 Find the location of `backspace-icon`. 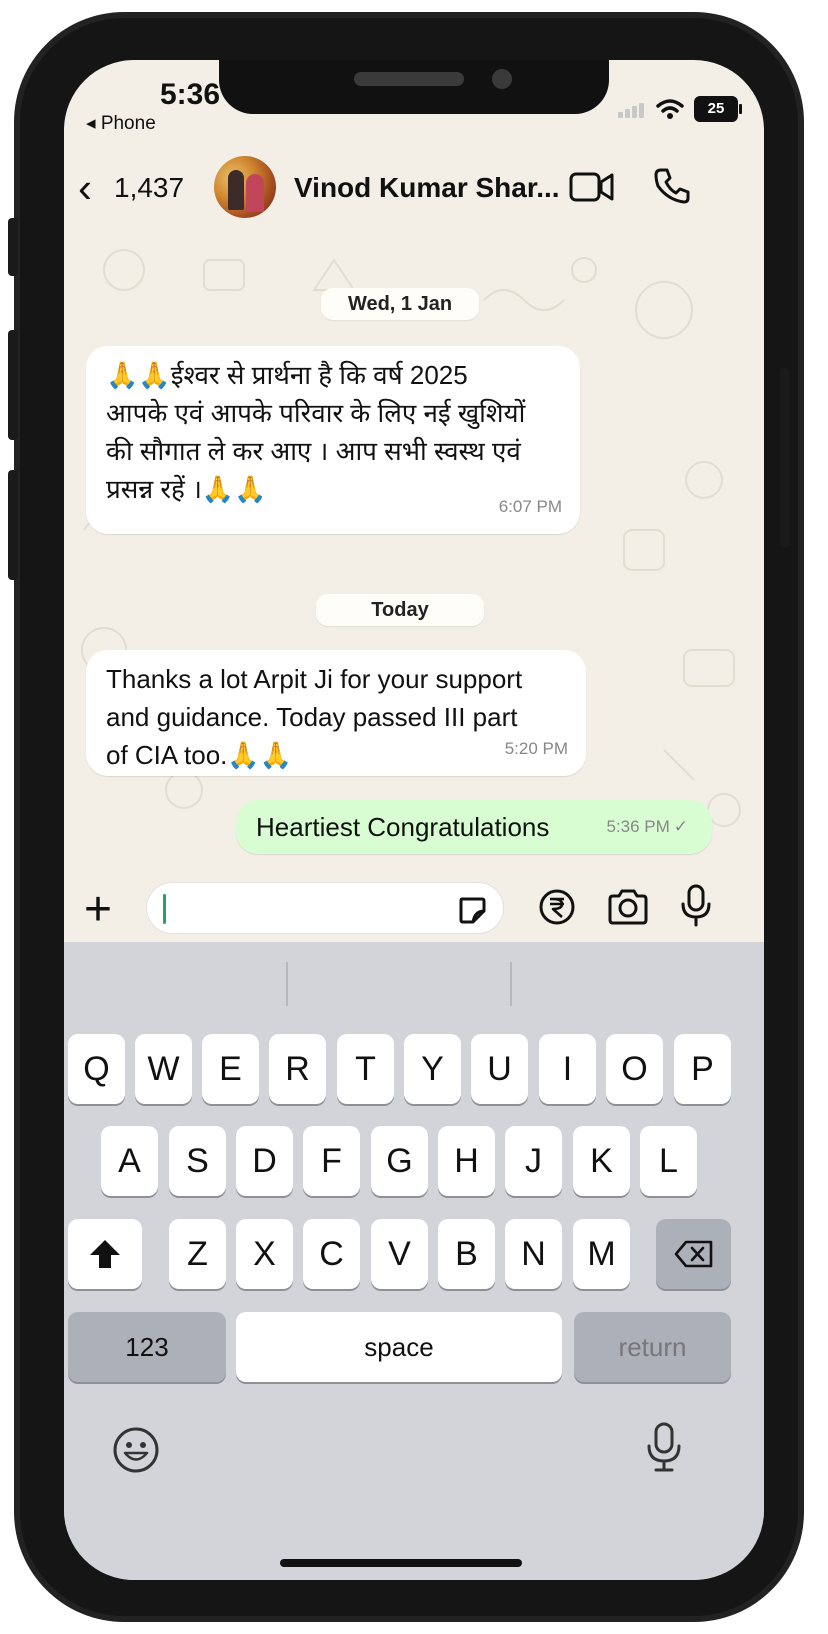

backspace-icon is located at coordinates (693, 1254).